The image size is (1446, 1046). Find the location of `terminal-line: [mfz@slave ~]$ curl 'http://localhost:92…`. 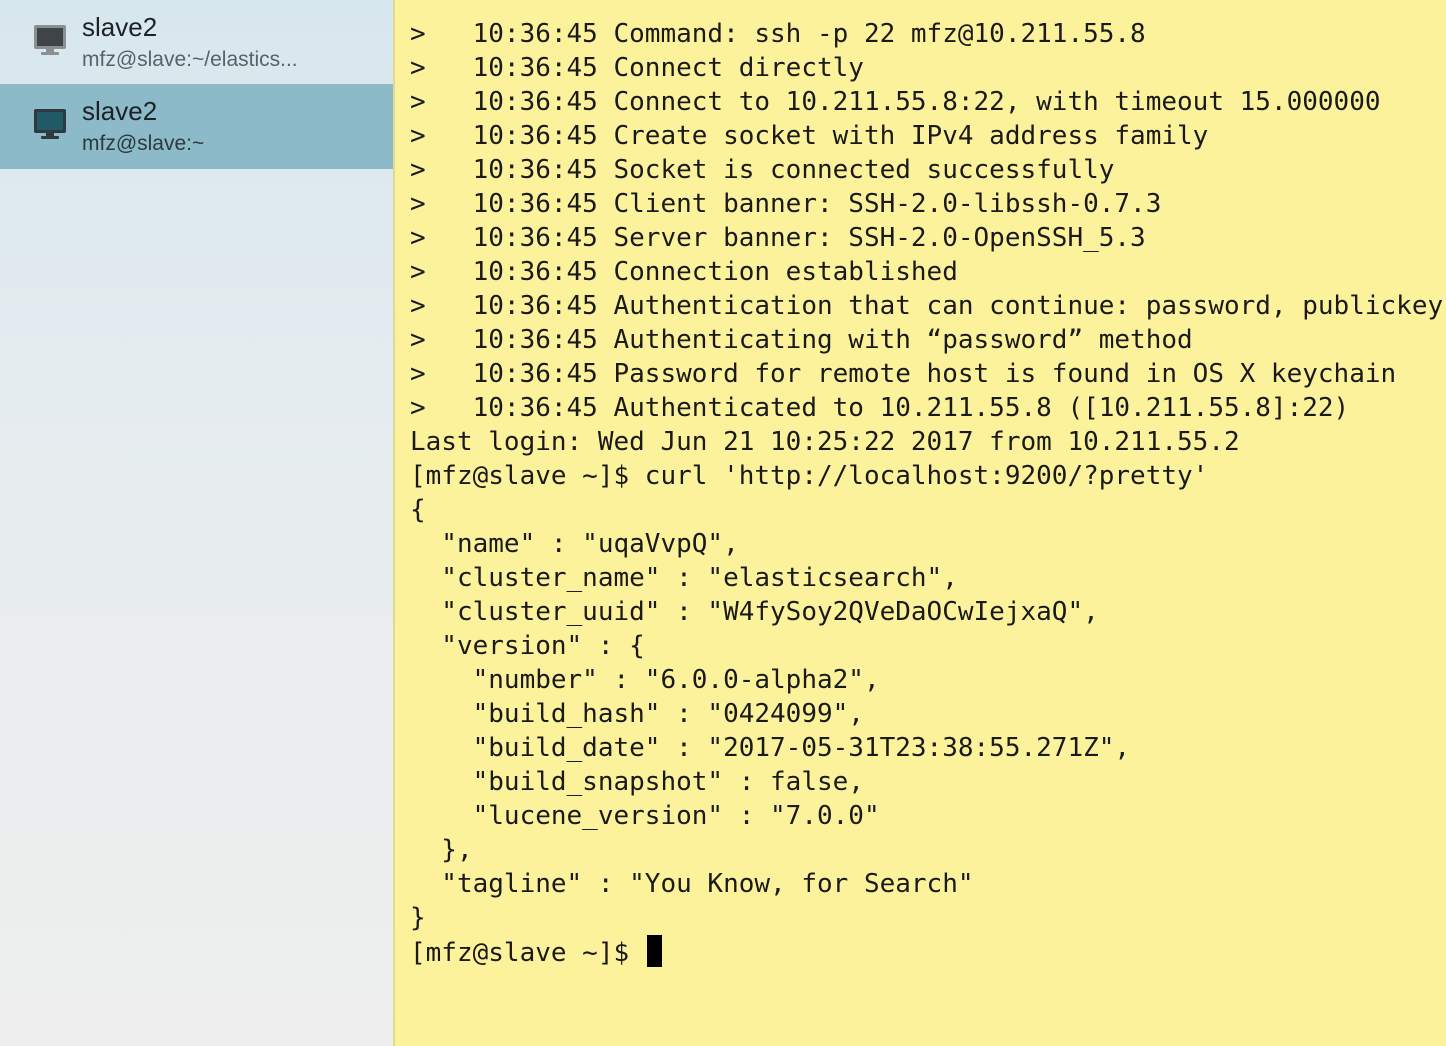

terminal-line: [mfz@slave ~]$ curl 'http://localhost:92… is located at coordinates (809, 476).